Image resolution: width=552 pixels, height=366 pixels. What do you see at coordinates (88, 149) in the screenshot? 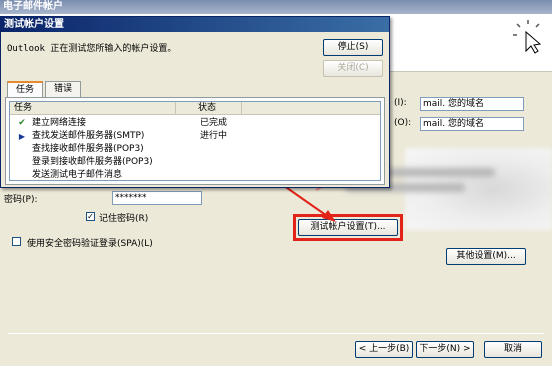
I see `task-name: 查找接收邮件服务器(POP3)` at bounding box center [88, 149].